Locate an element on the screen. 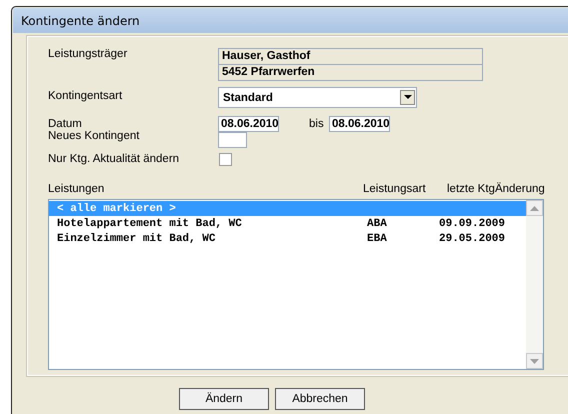 This screenshot has height=414, width=568. readonly-field: Hauser, Gasthof is located at coordinates (350, 56).